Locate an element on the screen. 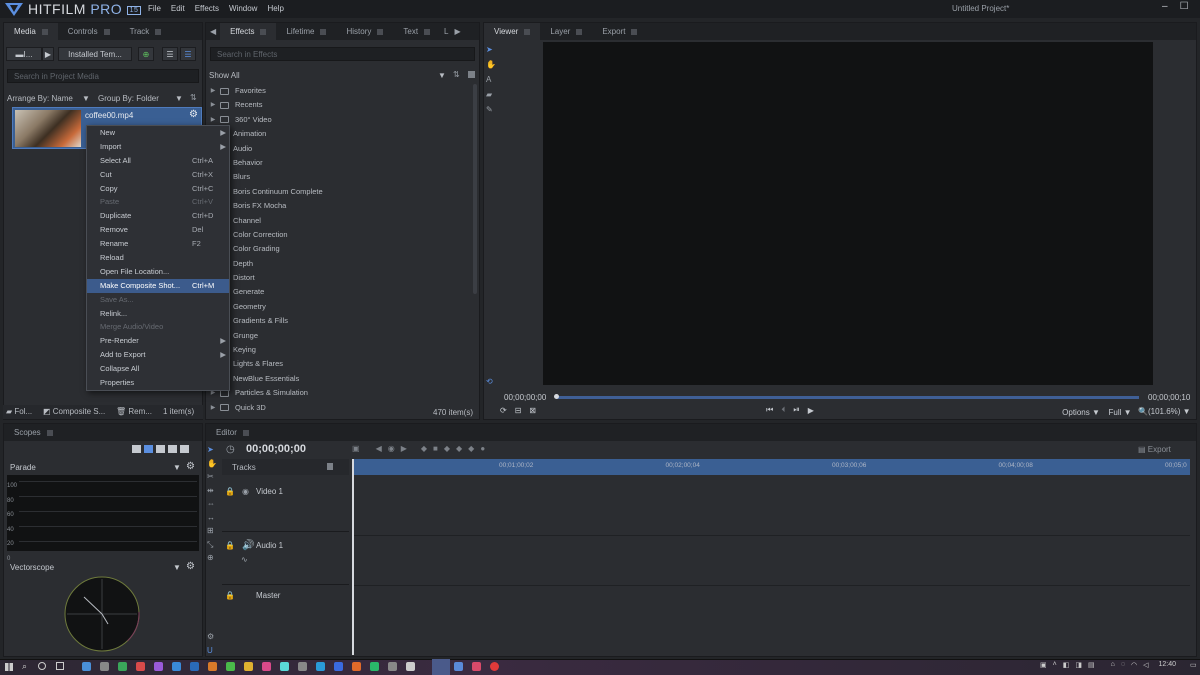 The width and height of the screenshot is (1200, 675). tab-lifetime: Lifetime is located at coordinates (306, 31).